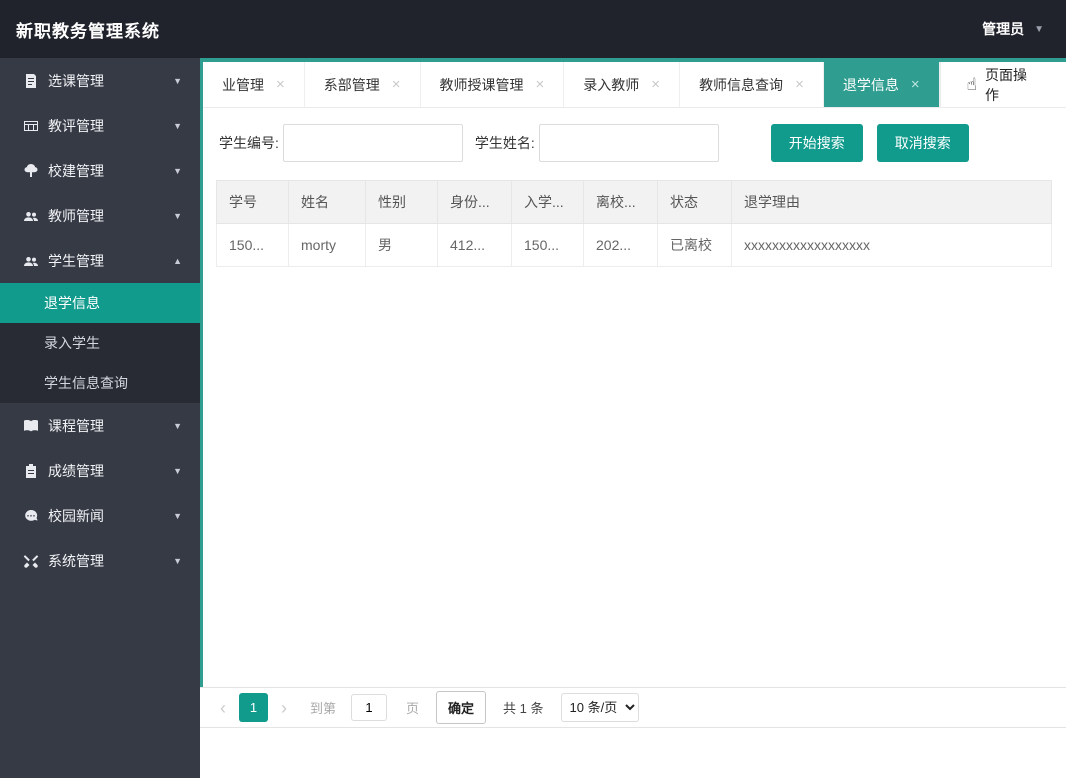 The width and height of the screenshot is (1066, 778). I want to click on prev-page-icon: ‹, so click(223, 708).